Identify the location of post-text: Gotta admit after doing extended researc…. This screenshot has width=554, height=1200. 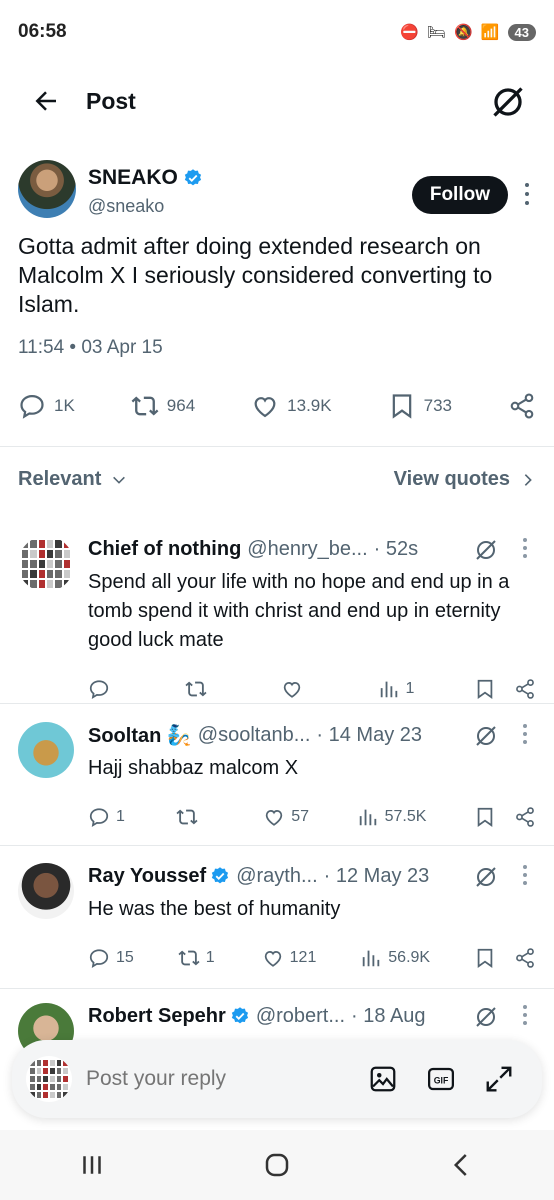
(255, 275).